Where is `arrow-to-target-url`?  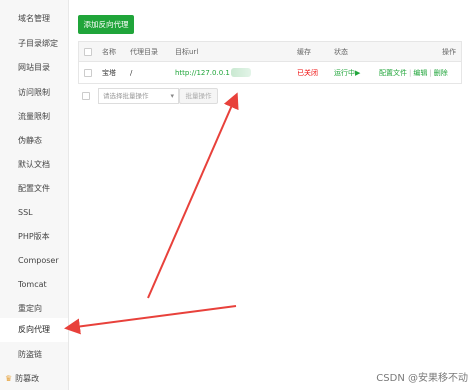 arrow-to-target-url is located at coordinates (193, 195).